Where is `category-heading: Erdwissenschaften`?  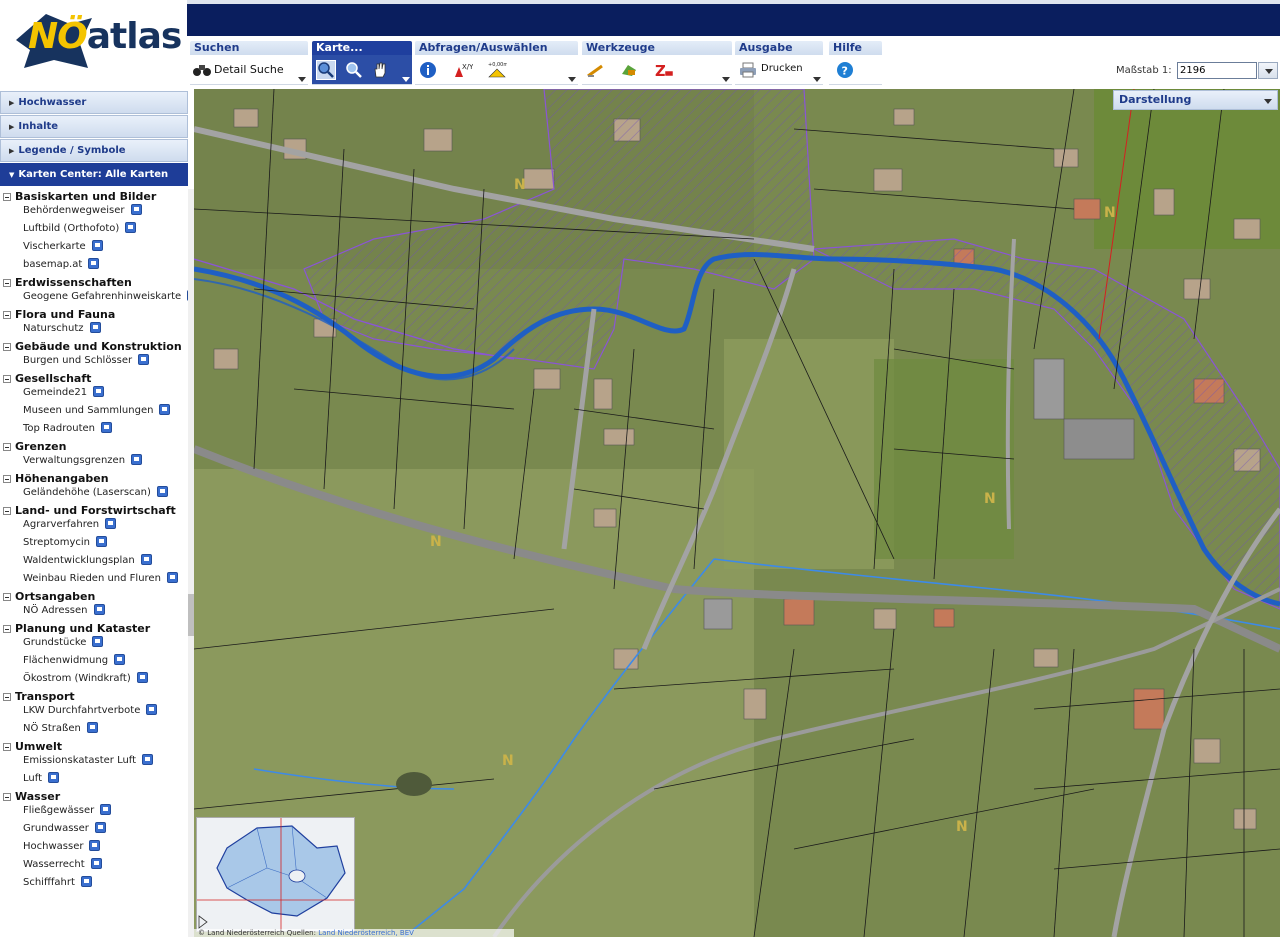
category-heading: Erdwissenschaften is located at coordinates (73, 282).